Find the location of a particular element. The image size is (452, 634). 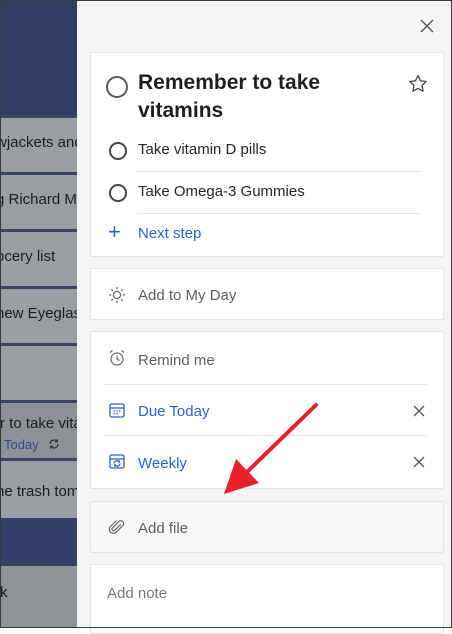

step-divider is located at coordinates (279, 213).